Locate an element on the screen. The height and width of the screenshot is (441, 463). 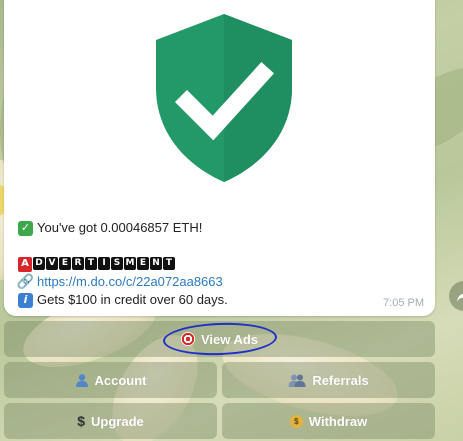
advertisment-banner: A D V E R T I S M E N T is located at coordinates (218, 264).